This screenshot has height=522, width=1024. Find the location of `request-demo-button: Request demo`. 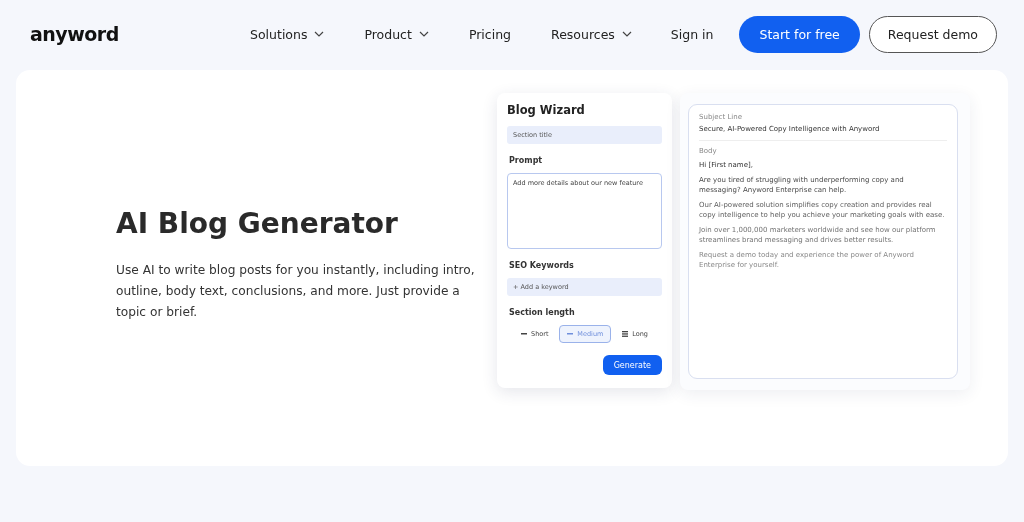

request-demo-button: Request demo is located at coordinates (932, 34).